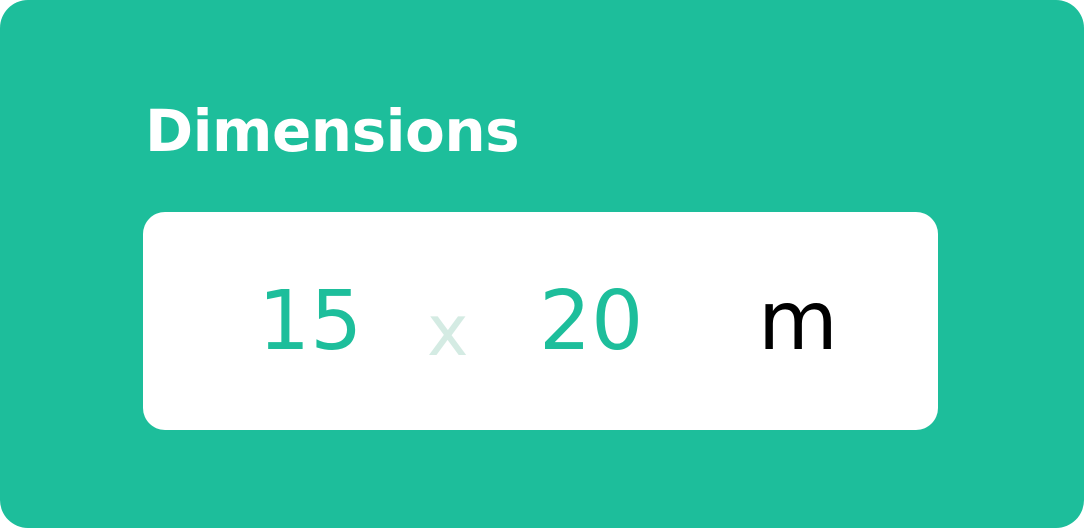  What do you see at coordinates (332, 131) in the screenshot?
I see `dimensions-title: Dimensions` at bounding box center [332, 131].